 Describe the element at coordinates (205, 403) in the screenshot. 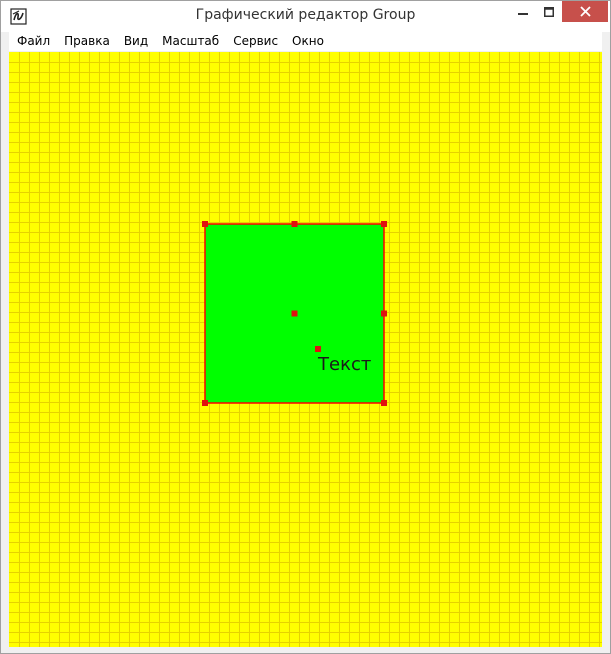

I see `handle-bottom-left` at that location.